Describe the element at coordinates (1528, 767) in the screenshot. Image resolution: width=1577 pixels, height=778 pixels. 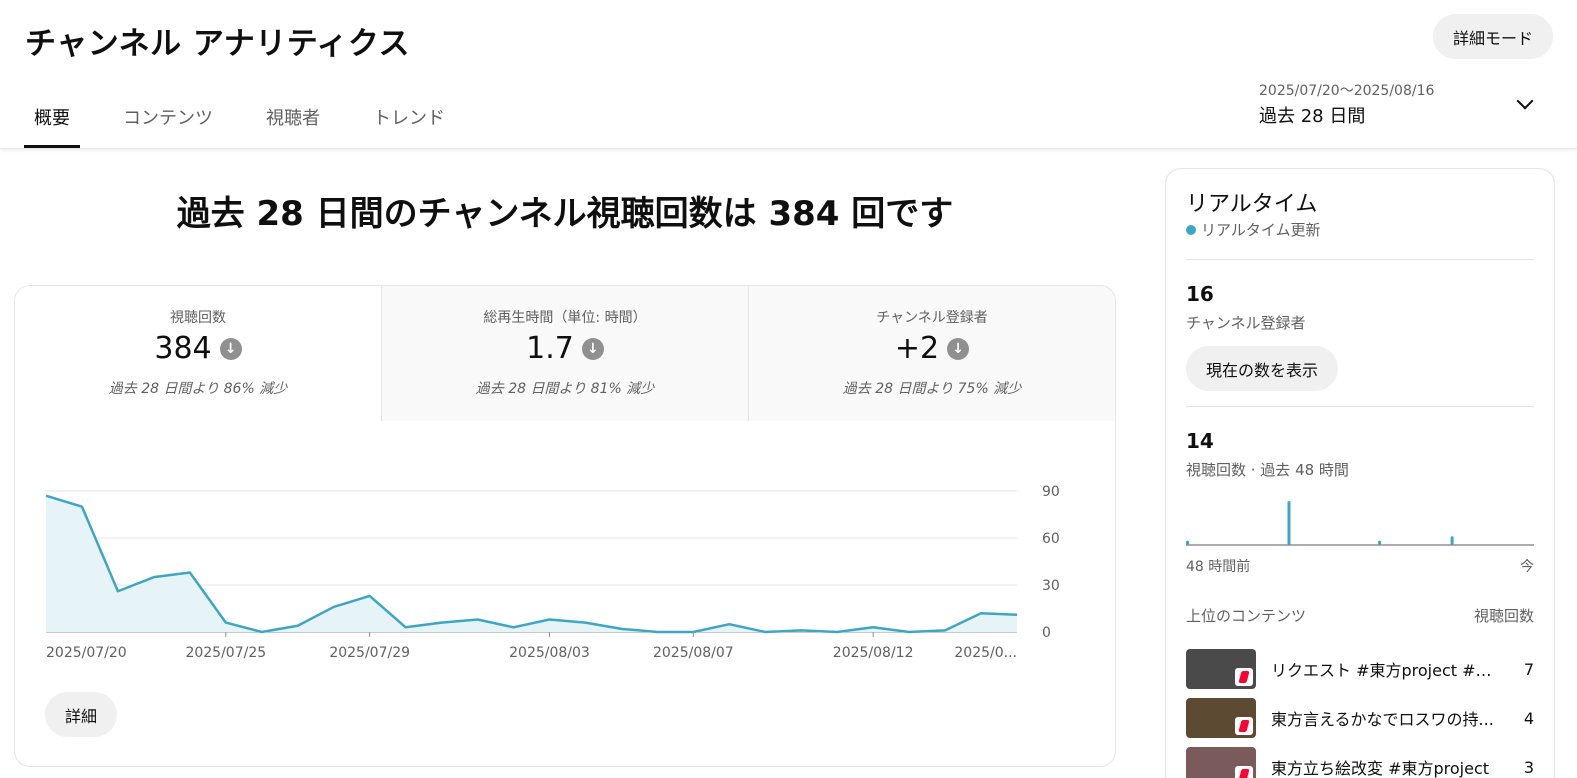
I see `content-views: 3` at that location.